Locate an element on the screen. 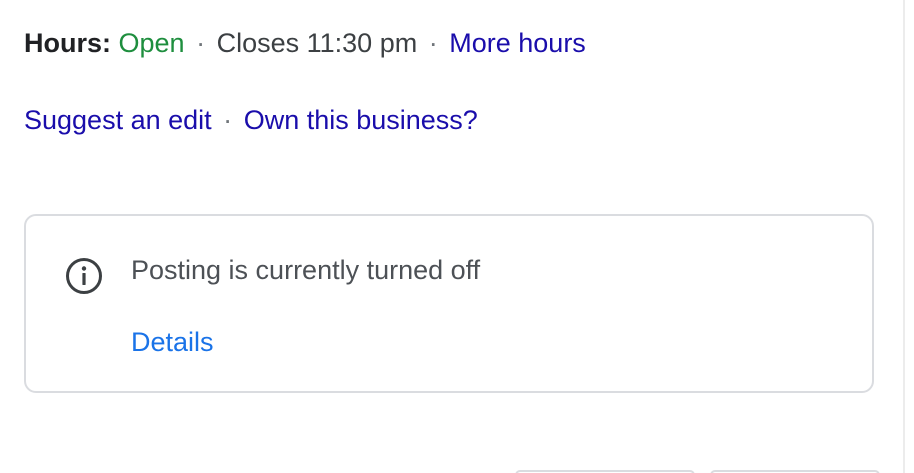 The image size is (914, 473). business-links-row: Suggest an edit · Own this business? is located at coordinates (251, 120).